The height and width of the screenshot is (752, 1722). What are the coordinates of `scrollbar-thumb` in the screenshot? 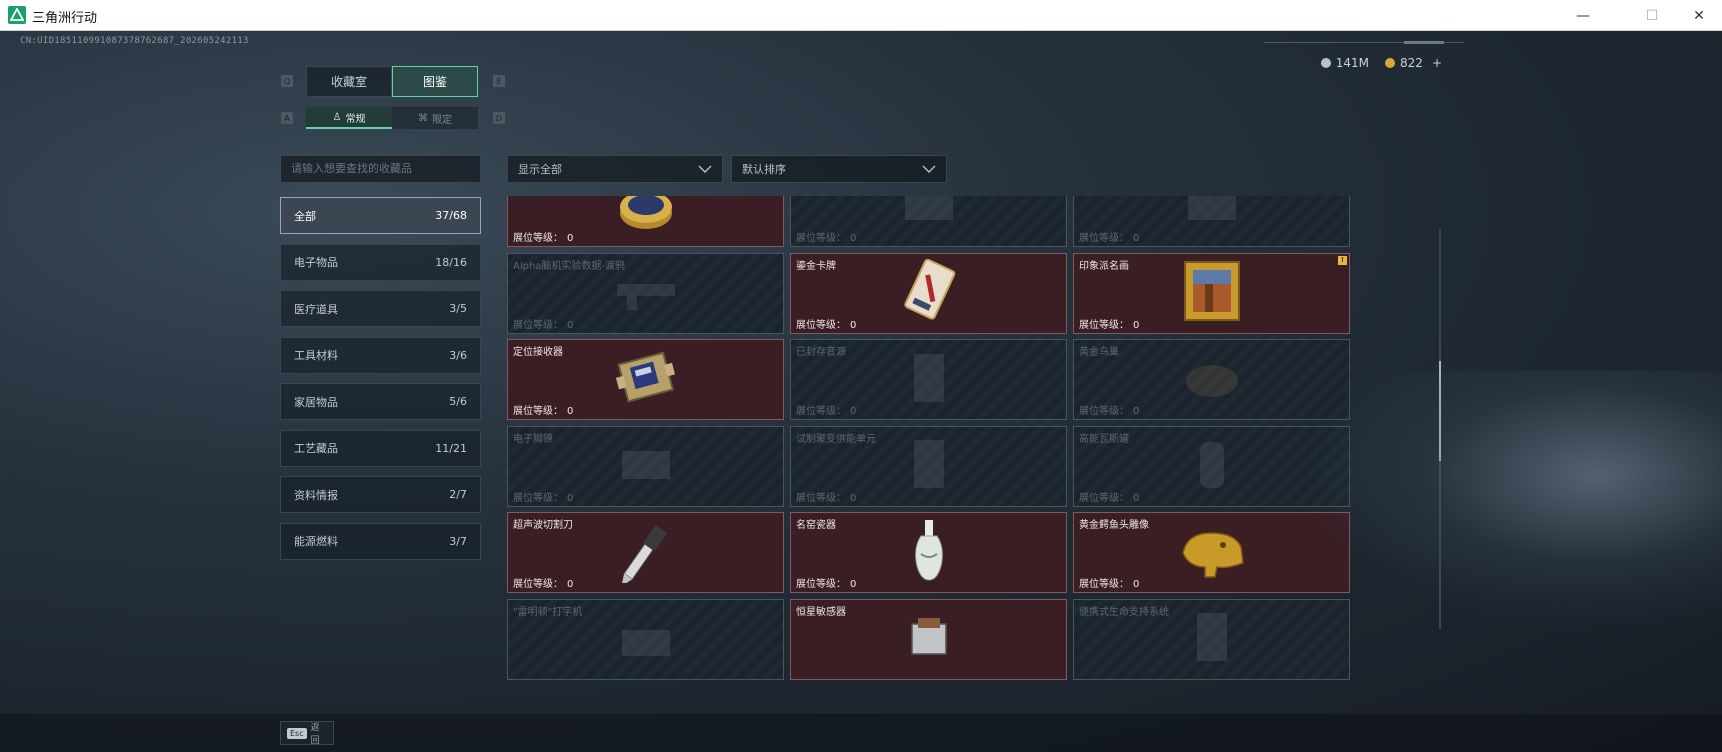 It's located at (1440, 411).